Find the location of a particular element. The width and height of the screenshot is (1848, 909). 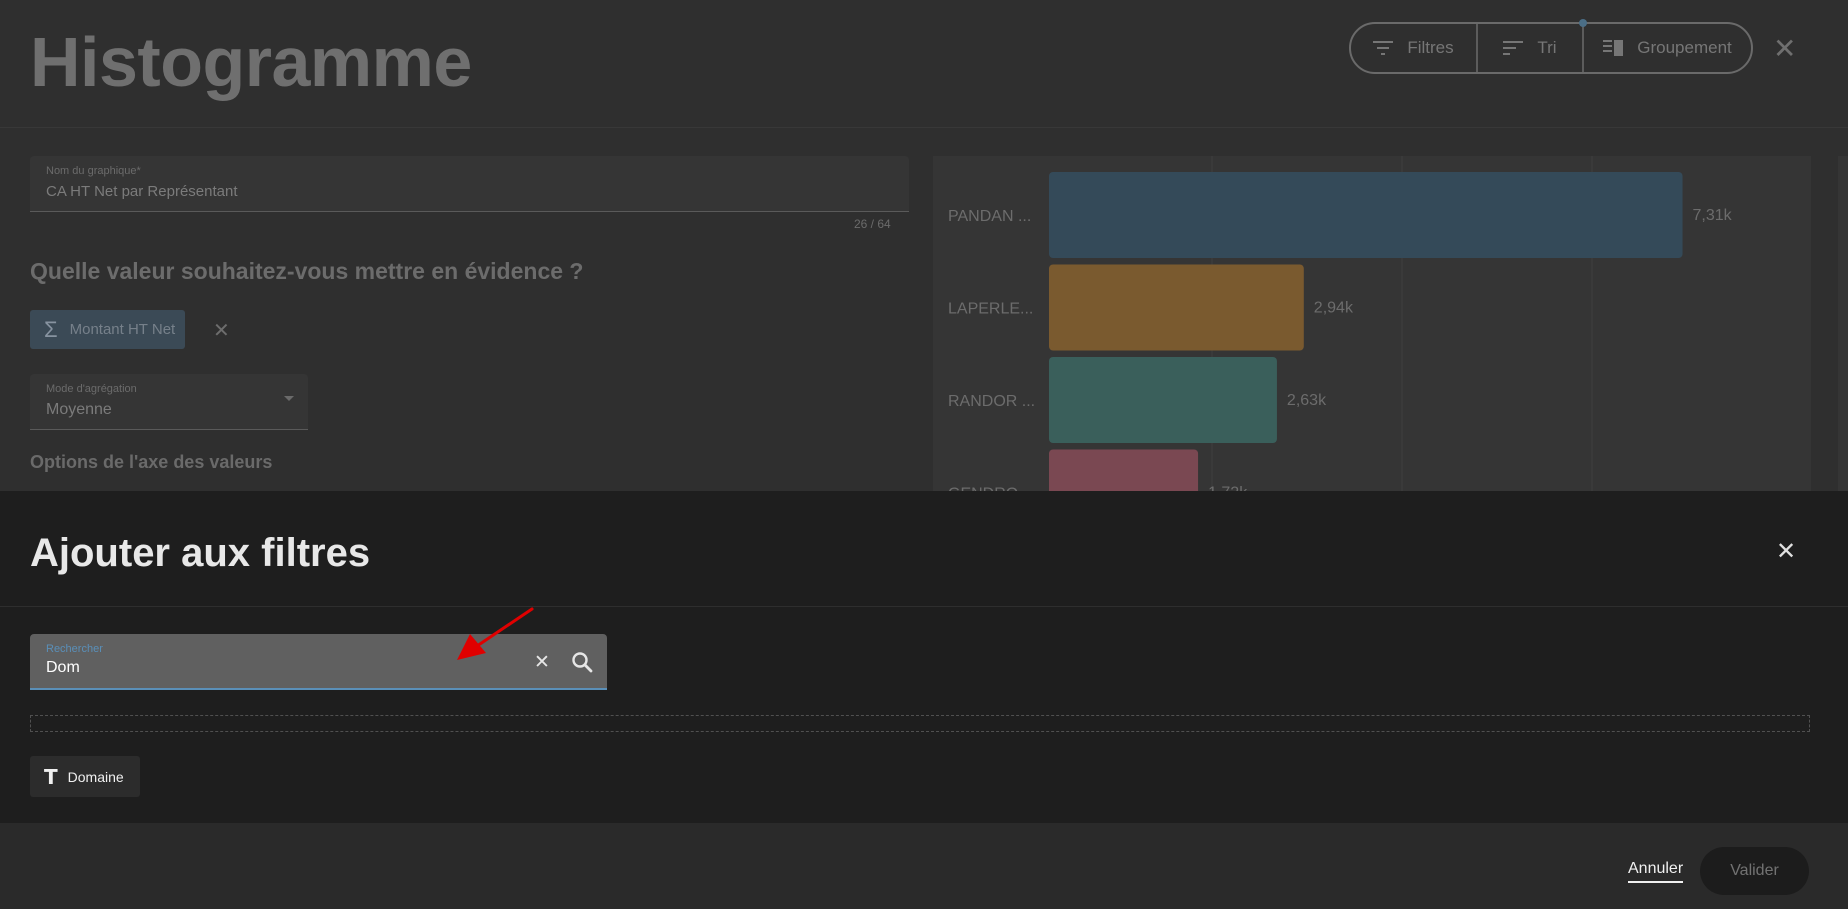

filters-label: Filtres is located at coordinates (1430, 47).